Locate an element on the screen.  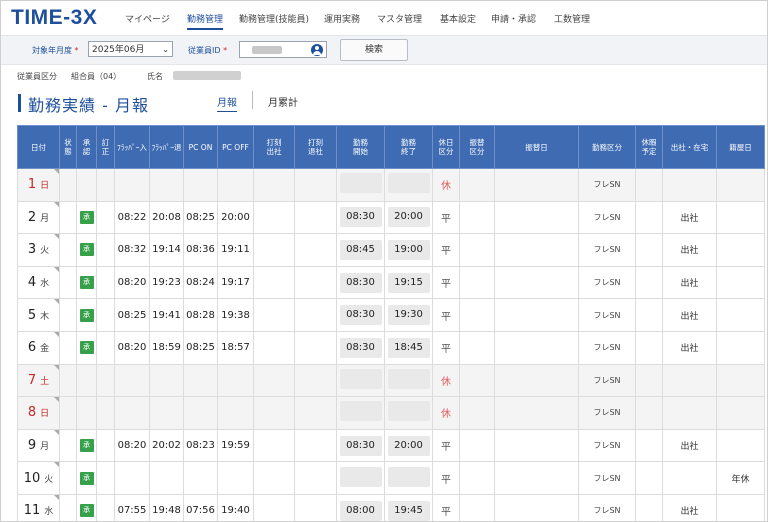
work-start-field: 08:45 is located at coordinates (360, 249).